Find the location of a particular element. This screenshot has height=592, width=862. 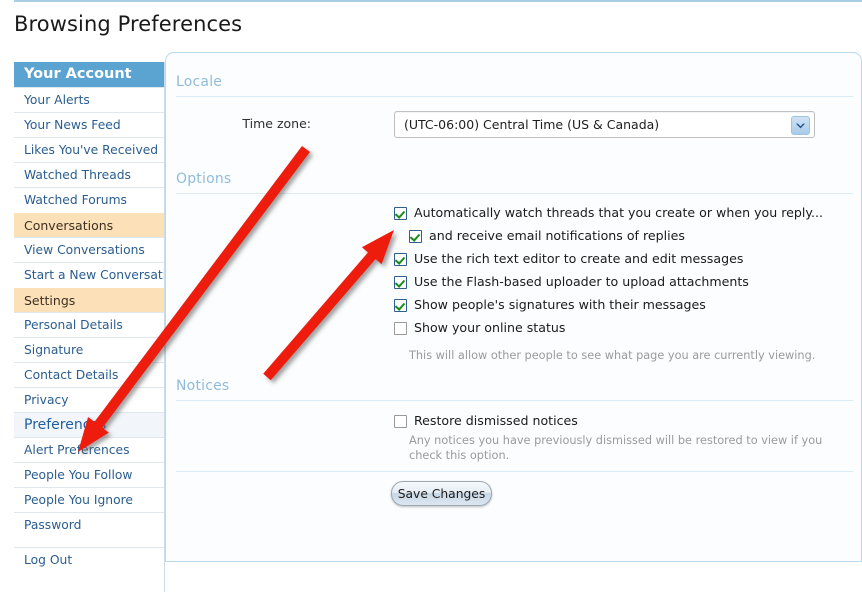

section-rule-locale is located at coordinates (514, 96).